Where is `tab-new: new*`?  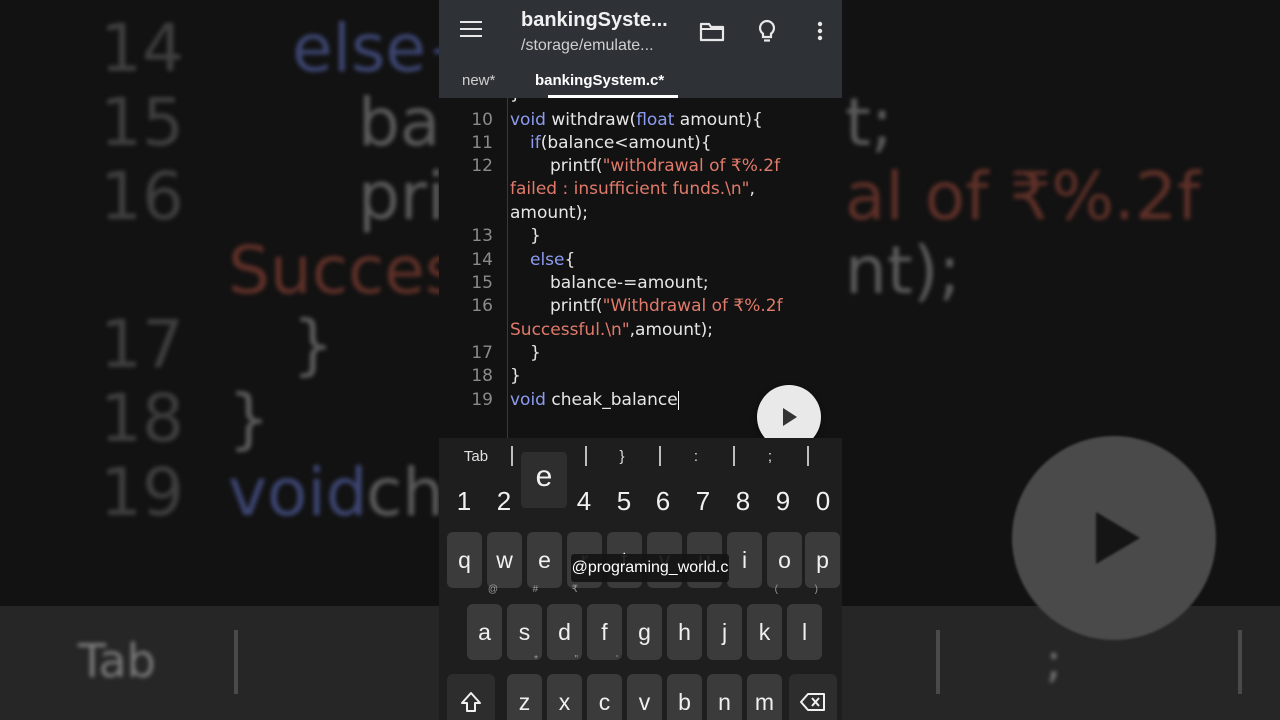 tab-new: new* is located at coordinates (478, 80).